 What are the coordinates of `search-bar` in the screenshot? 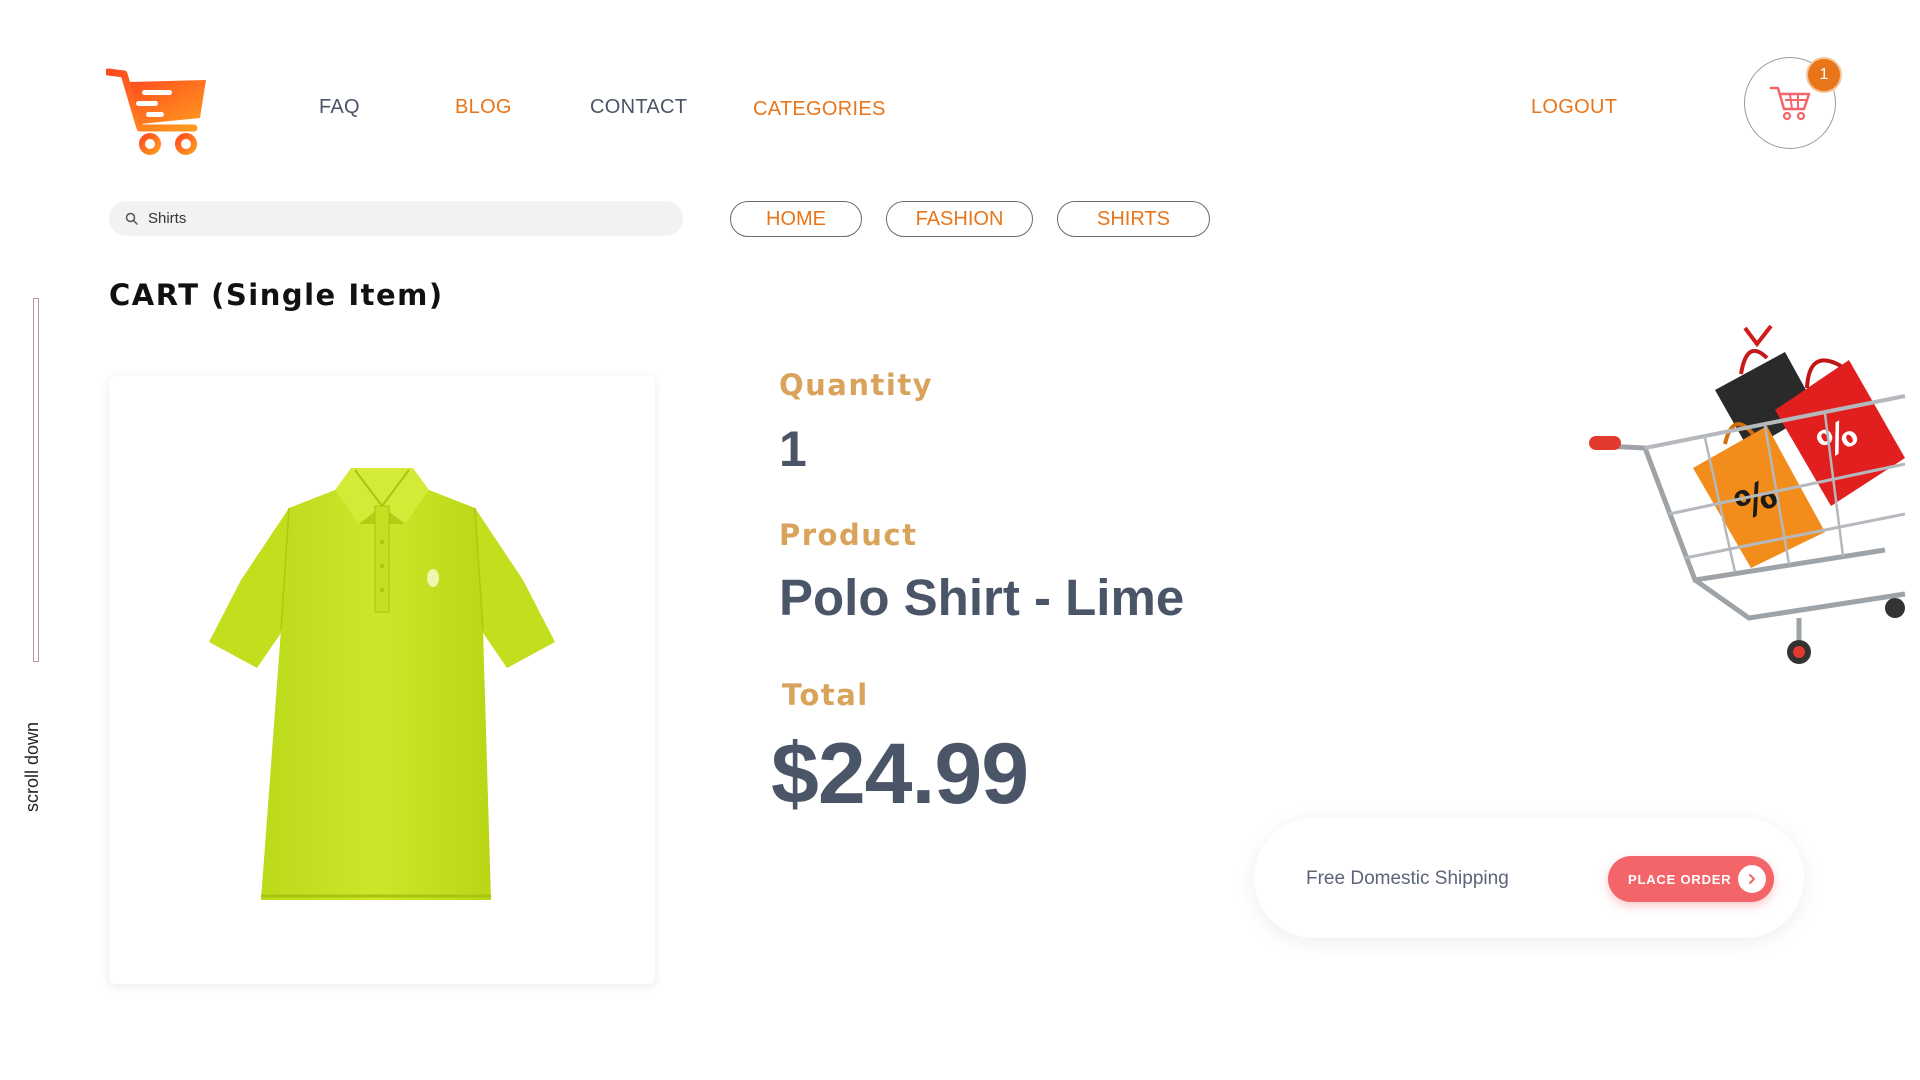 It's located at (396, 218).